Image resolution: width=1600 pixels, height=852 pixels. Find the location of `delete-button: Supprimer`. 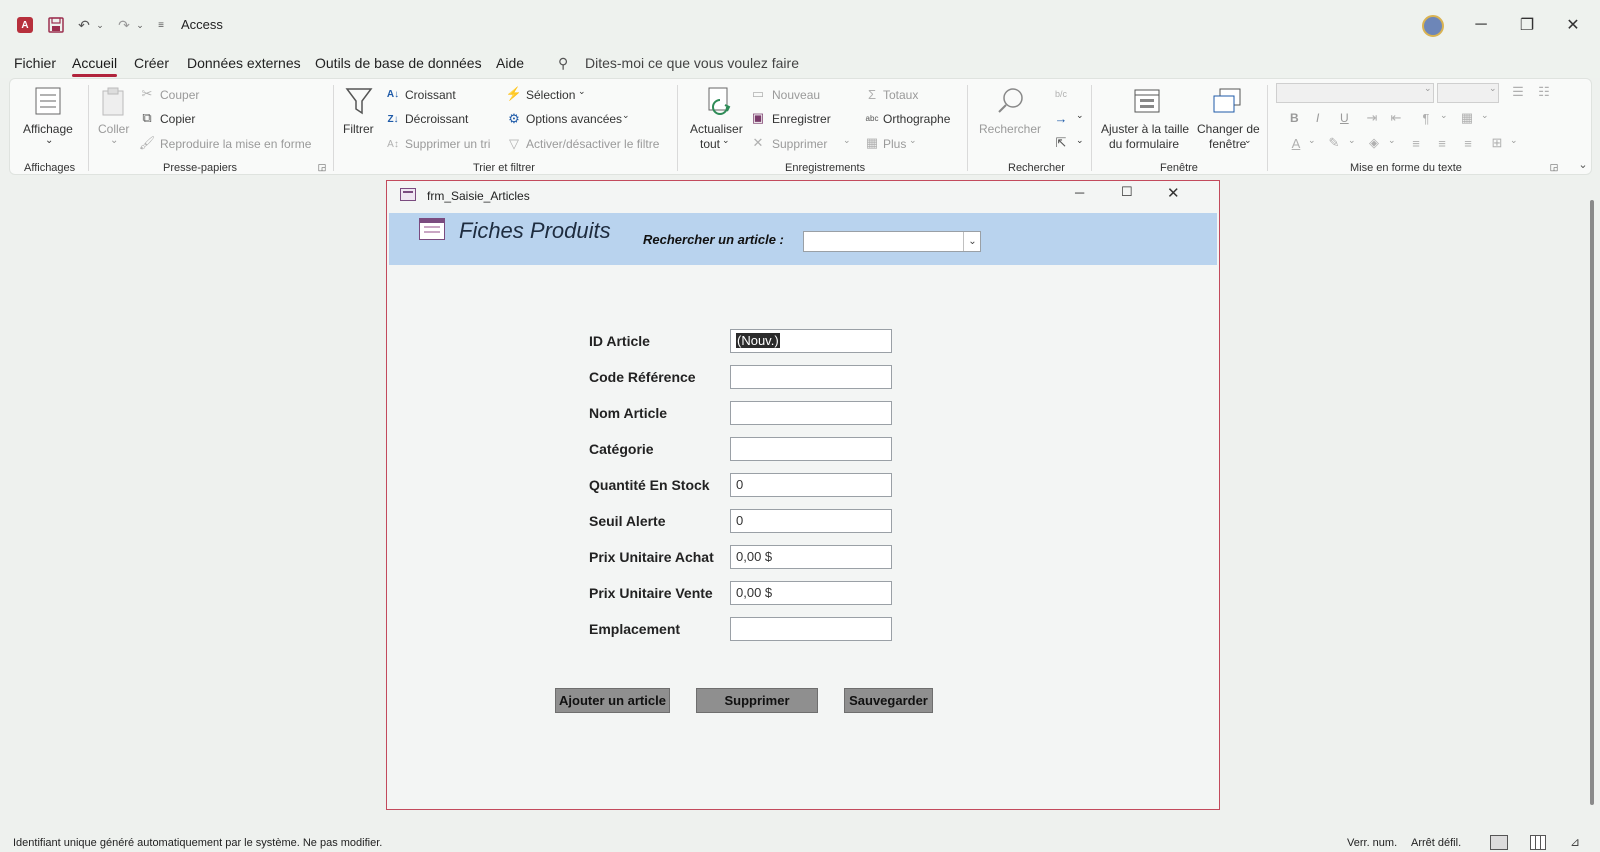

delete-button: Supprimer is located at coordinates (757, 700).